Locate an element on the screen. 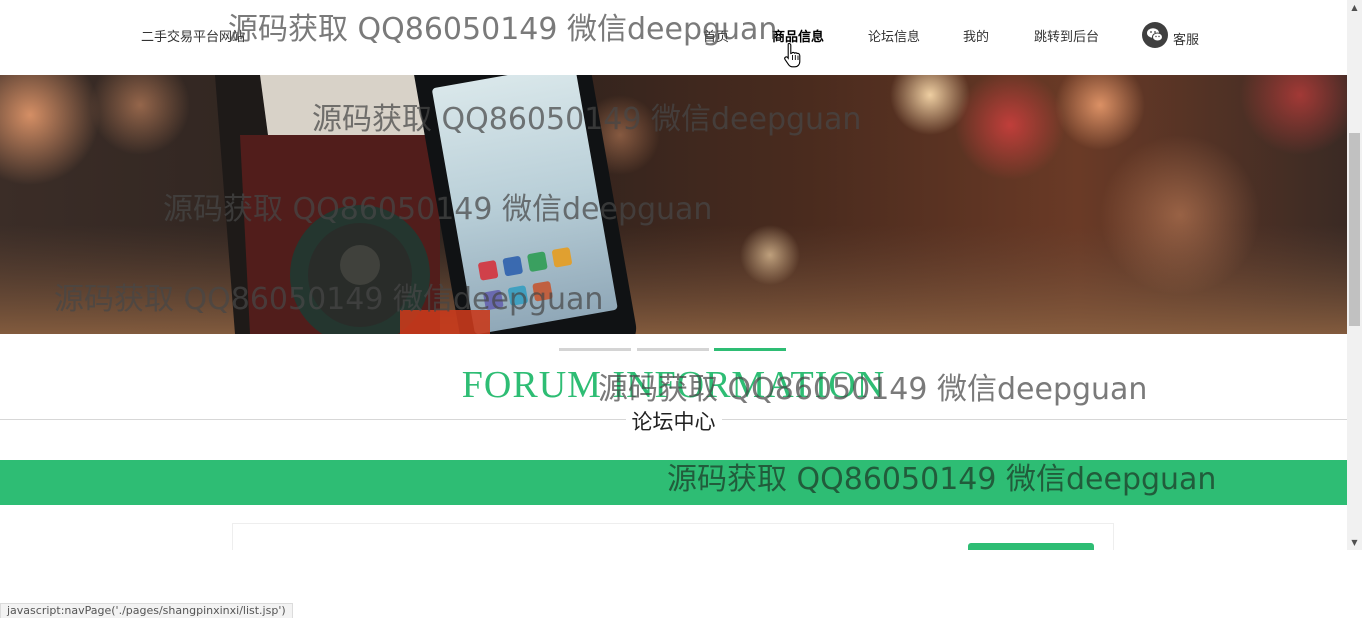 The height and width of the screenshot is (618, 1362). hand-cursor-icon is located at coordinates (792, 55).